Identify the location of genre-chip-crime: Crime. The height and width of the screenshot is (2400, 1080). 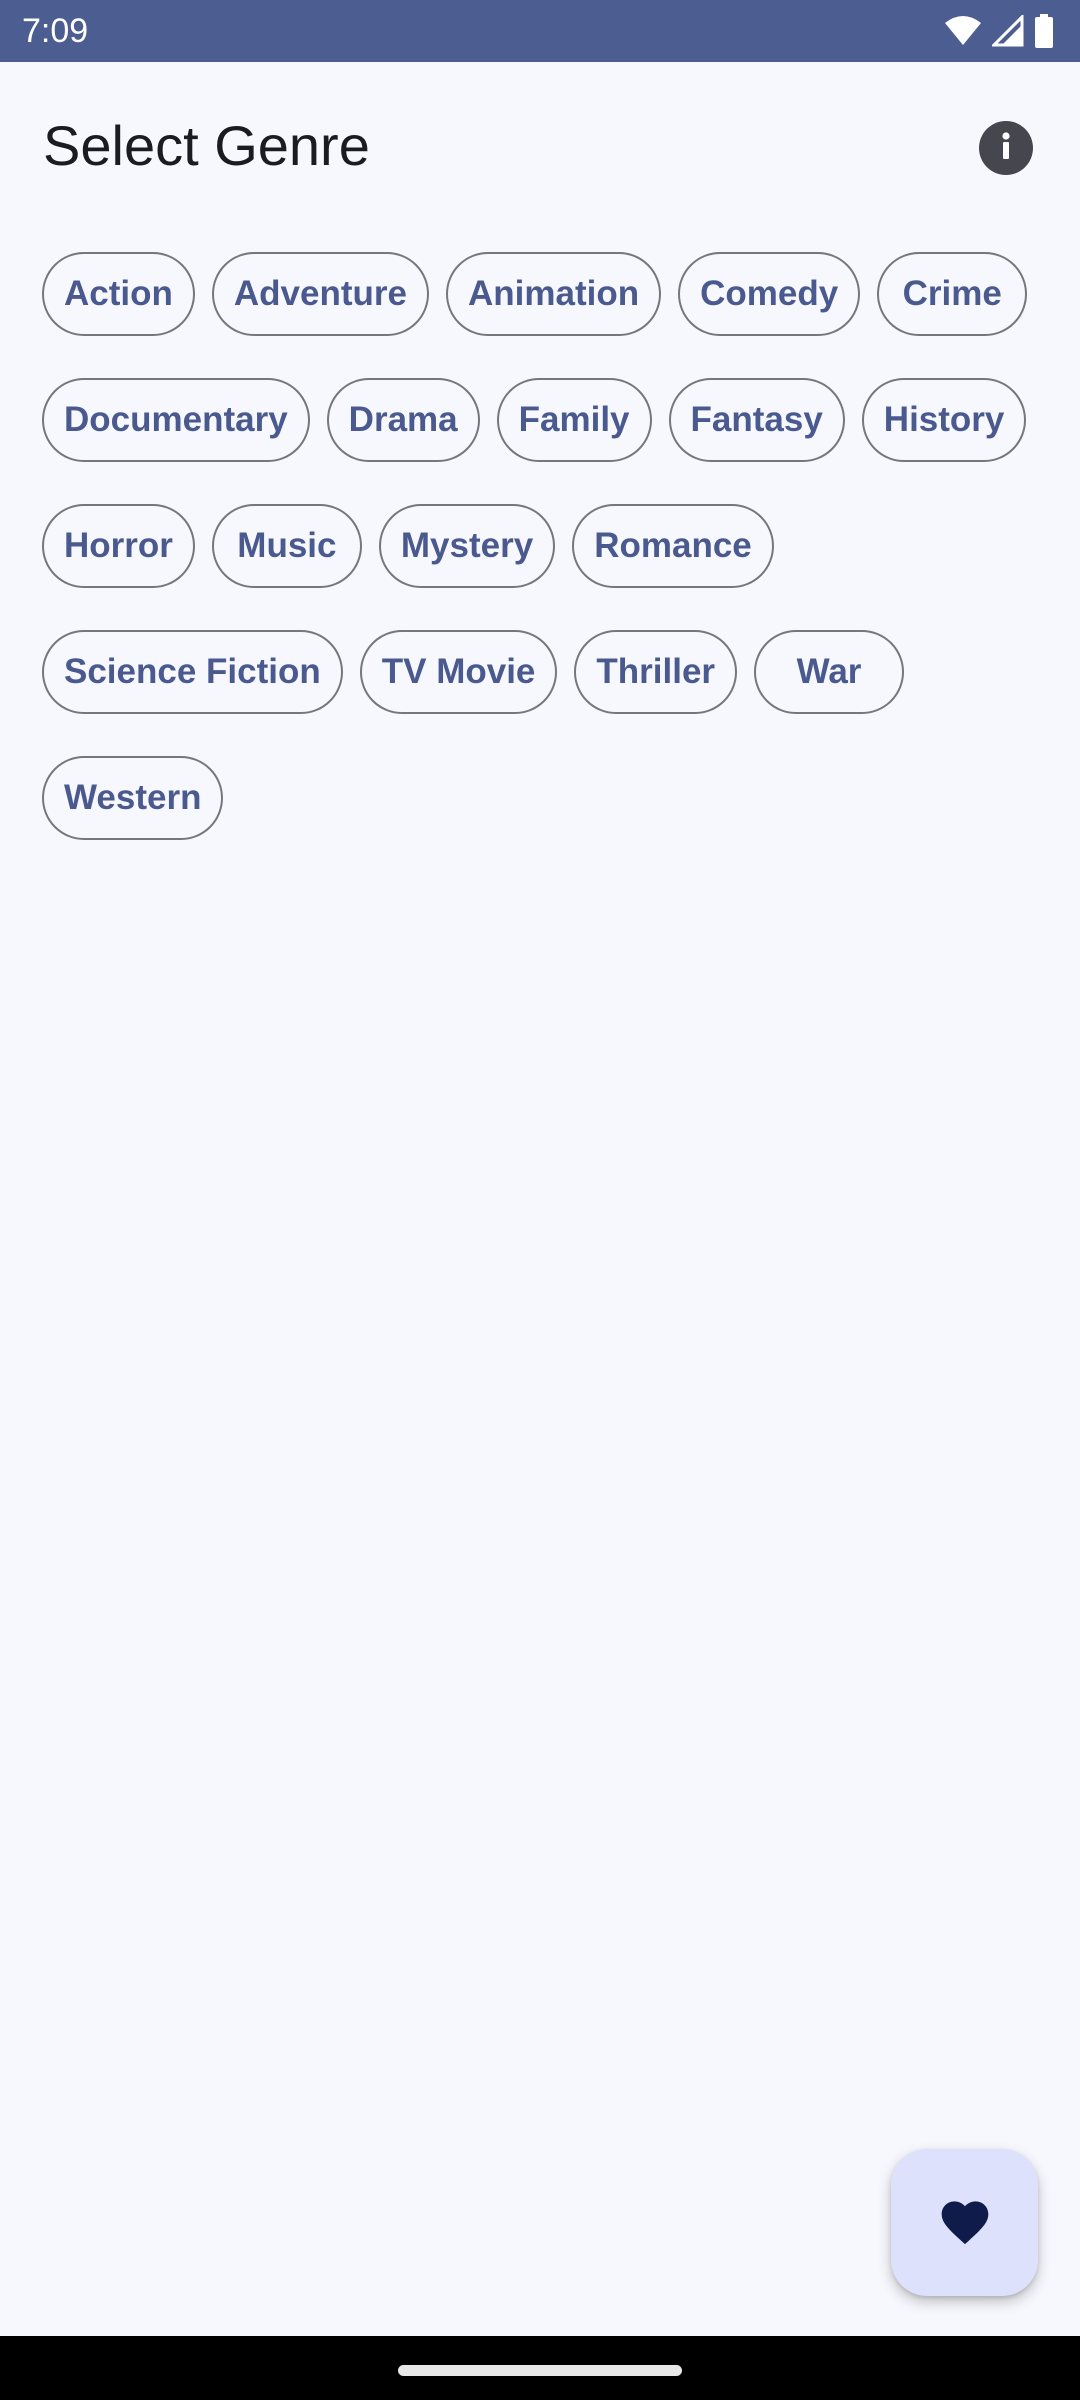
(952, 294).